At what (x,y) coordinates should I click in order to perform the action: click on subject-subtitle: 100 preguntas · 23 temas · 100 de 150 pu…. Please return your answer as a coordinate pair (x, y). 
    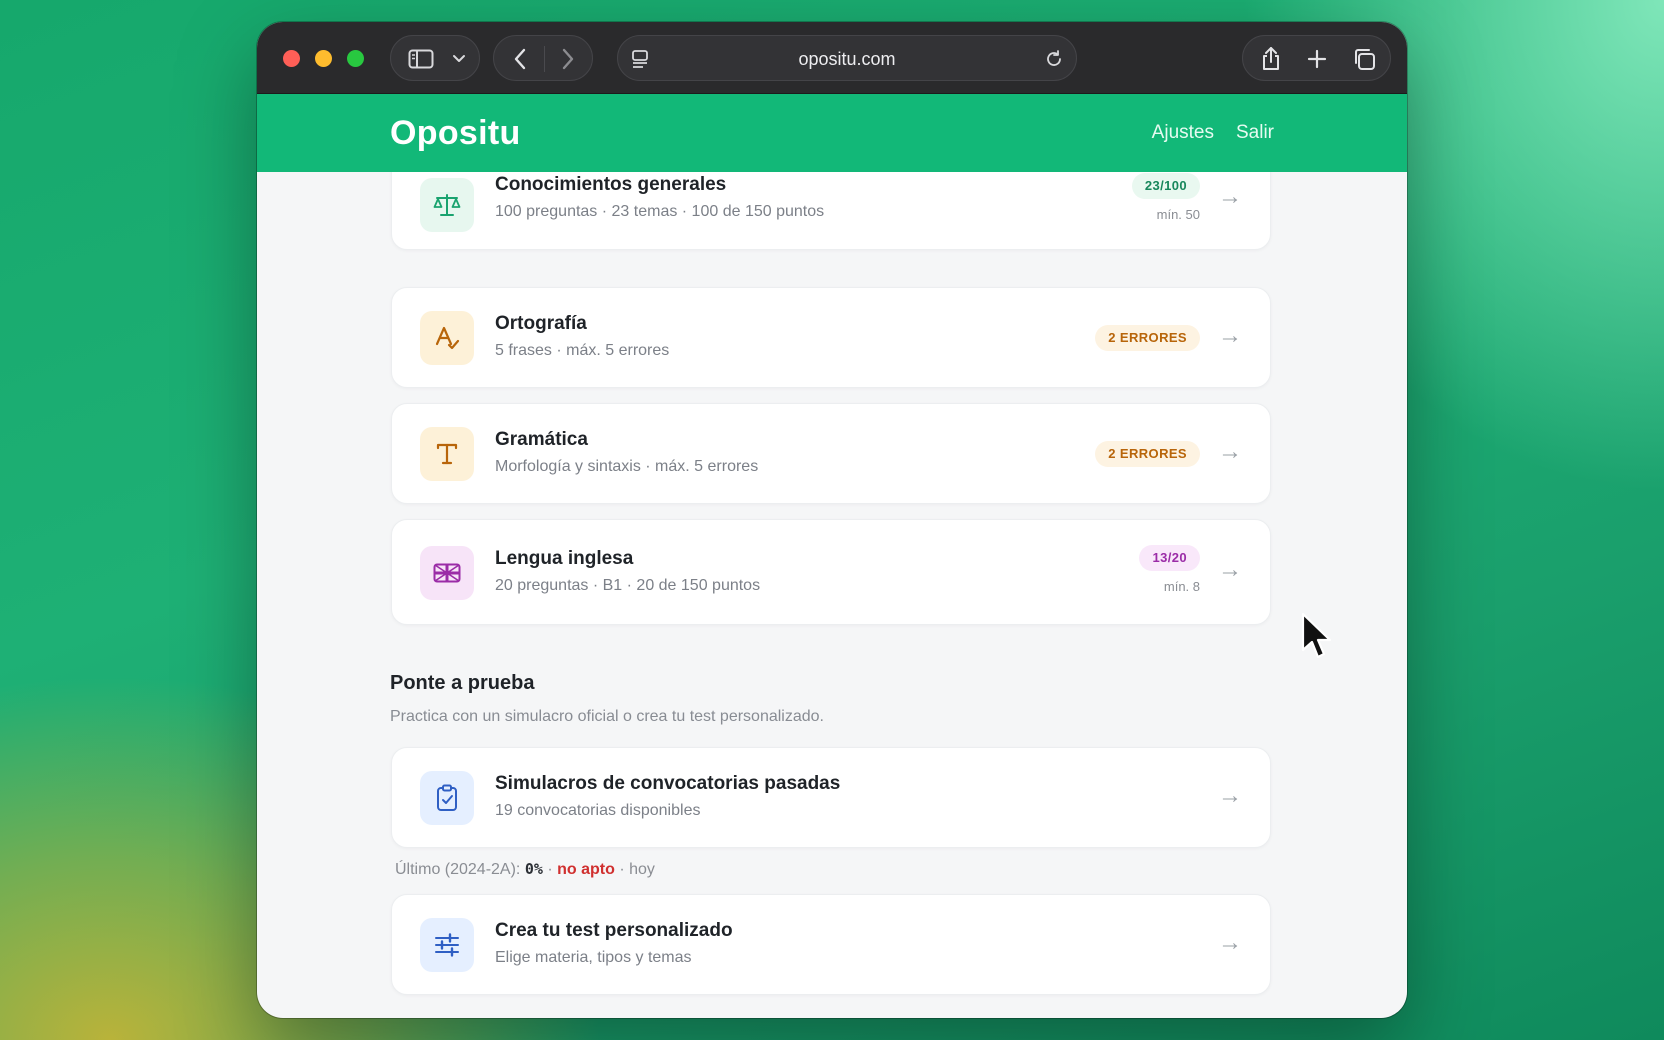
    Looking at the image, I should click on (660, 211).